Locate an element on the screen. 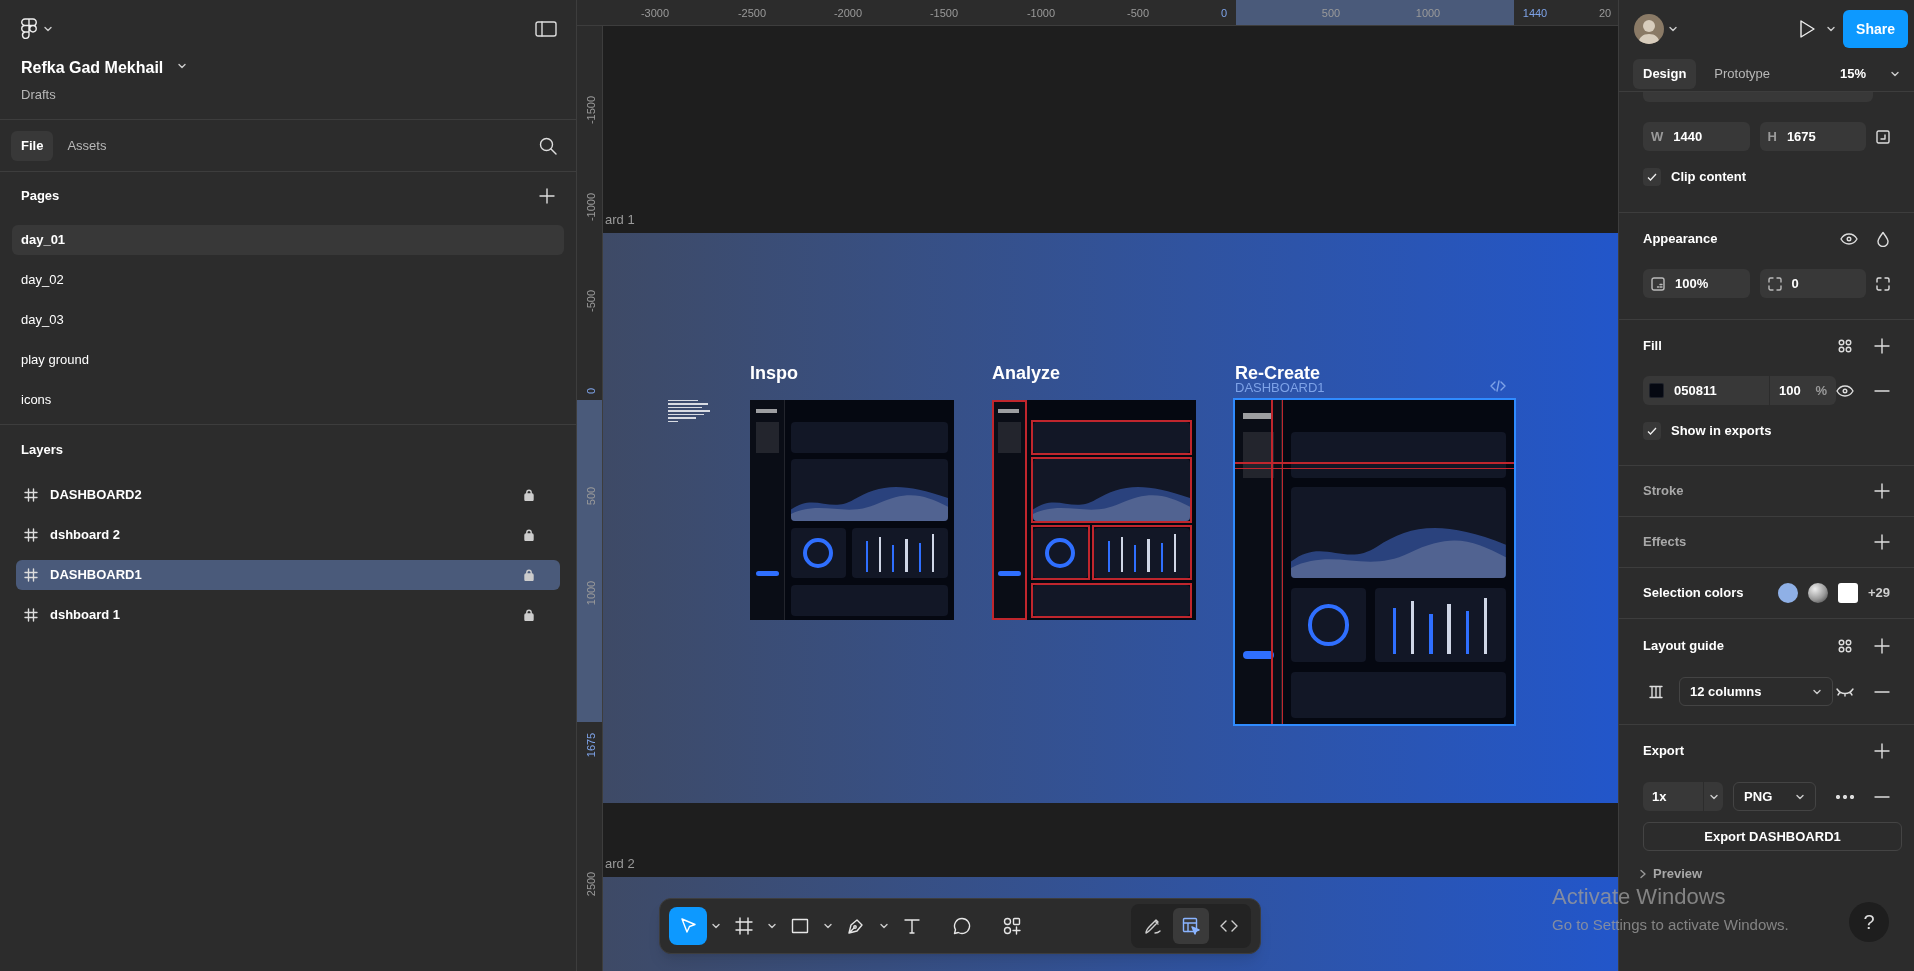 The image size is (1914, 971). columns-icon is located at coordinates (1656, 691).